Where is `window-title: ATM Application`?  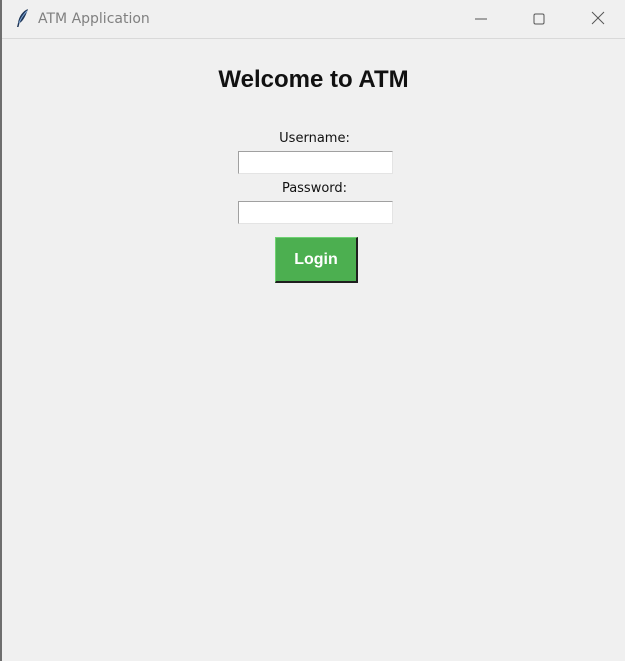 window-title: ATM Application is located at coordinates (94, 19).